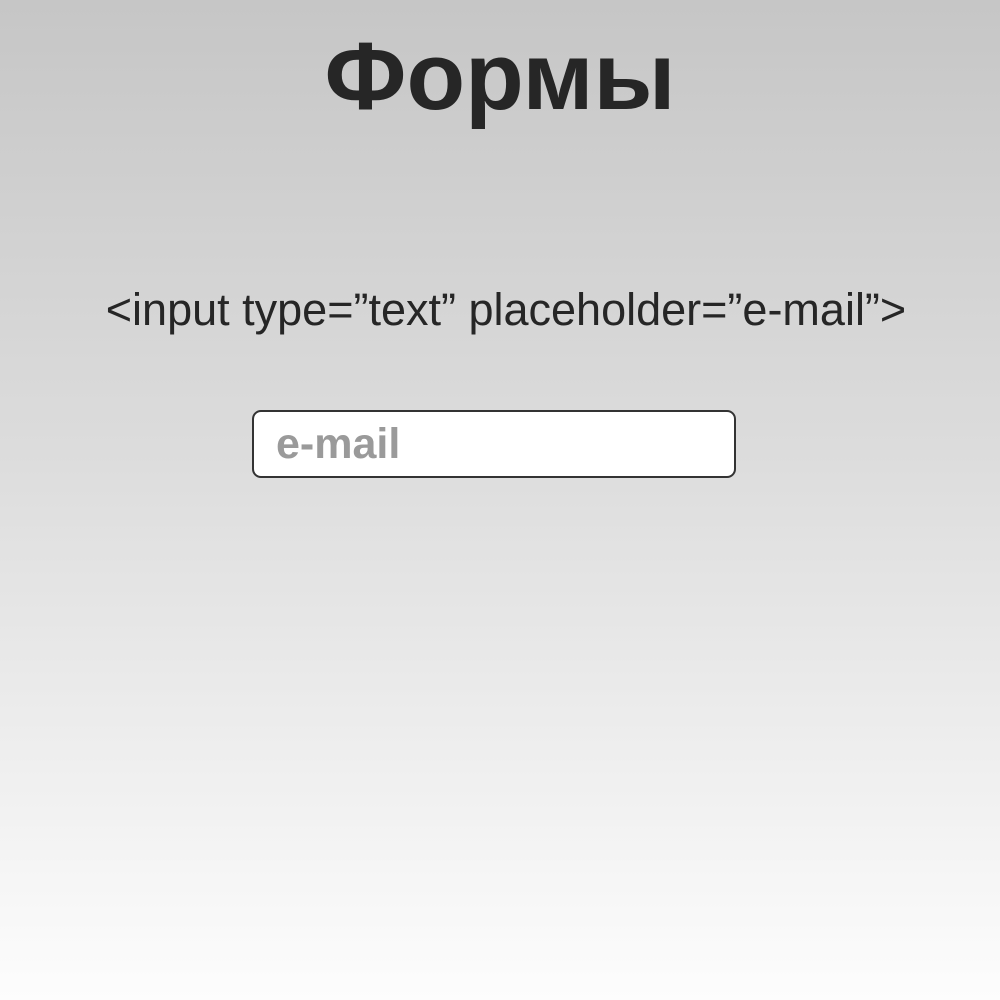 Image resolution: width=1000 pixels, height=1000 pixels. What do you see at coordinates (500, 76) in the screenshot?
I see `slide-title: Формы` at bounding box center [500, 76].